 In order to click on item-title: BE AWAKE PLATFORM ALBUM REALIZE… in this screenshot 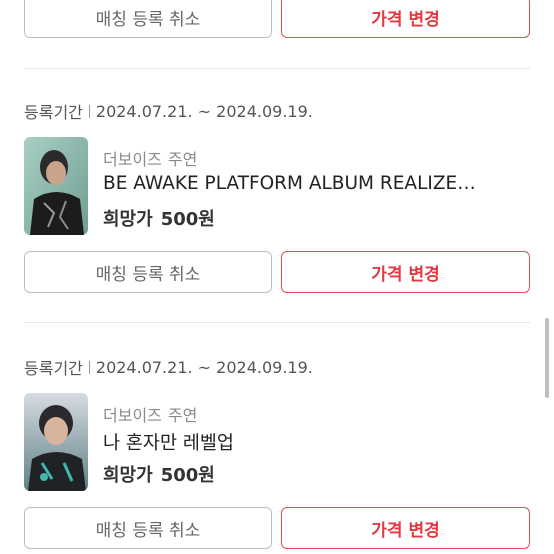, I will do `click(315, 183)`.